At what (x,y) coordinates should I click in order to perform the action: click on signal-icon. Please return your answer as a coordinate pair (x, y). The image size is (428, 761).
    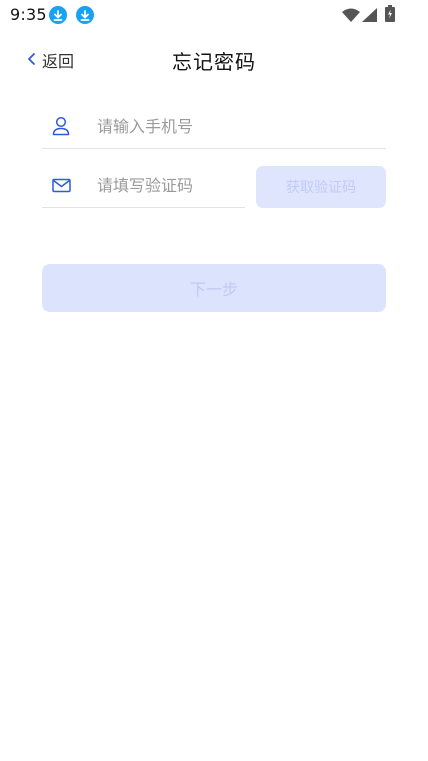
    Looking at the image, I should click on (369, 16).